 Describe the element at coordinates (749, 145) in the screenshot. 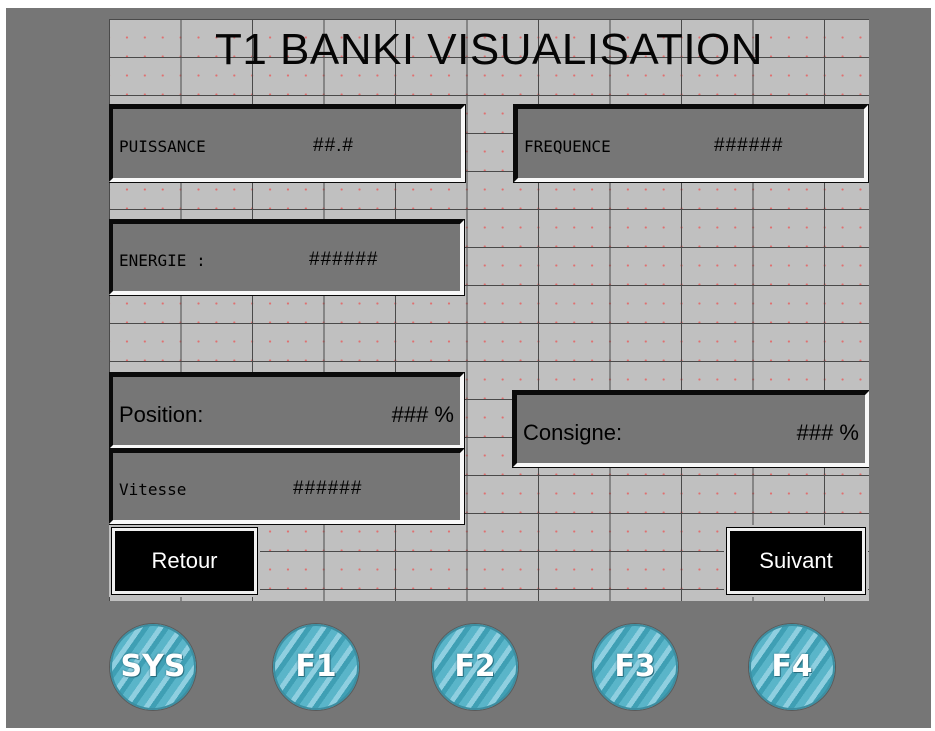

I see `frequence-value: ######` at that location.